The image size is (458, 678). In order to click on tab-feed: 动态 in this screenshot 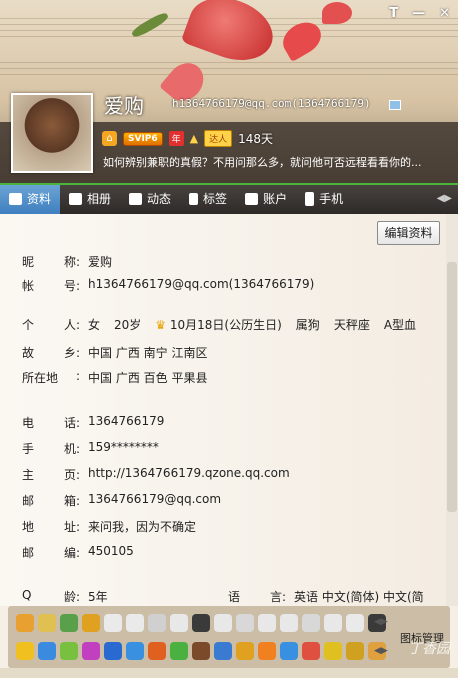, I will do `click(150, 198)`.